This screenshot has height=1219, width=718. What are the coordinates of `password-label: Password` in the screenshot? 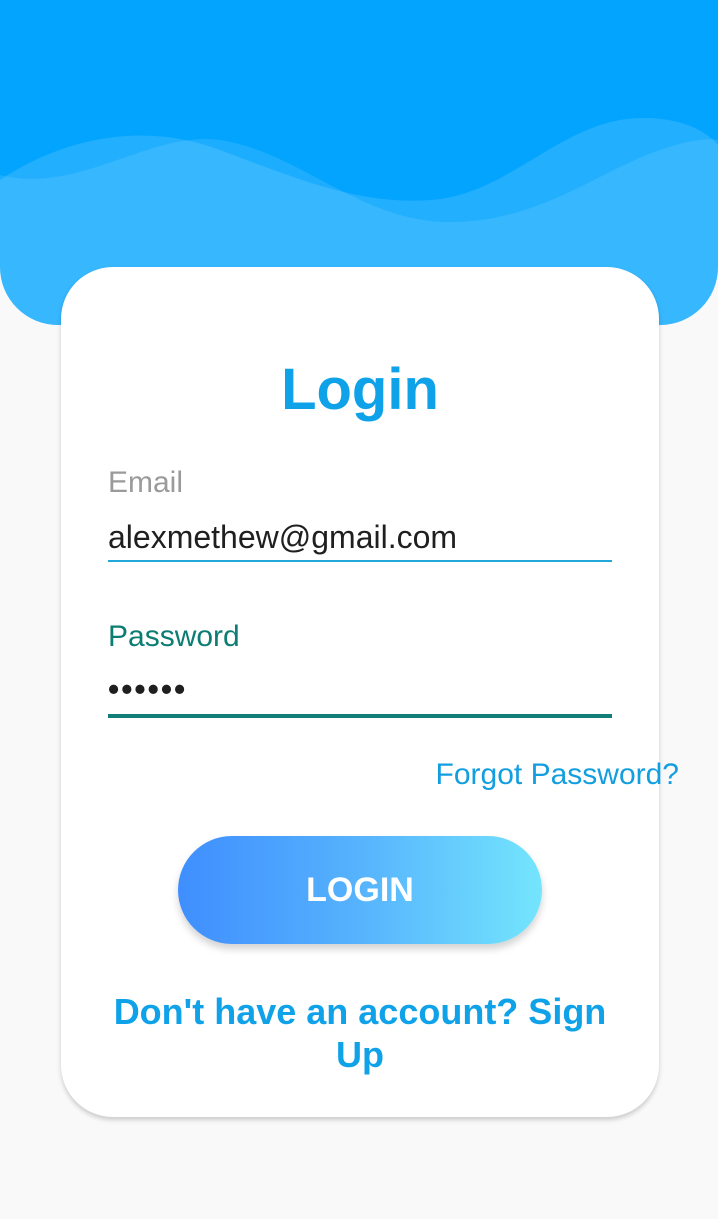 It's located at (174, 636).